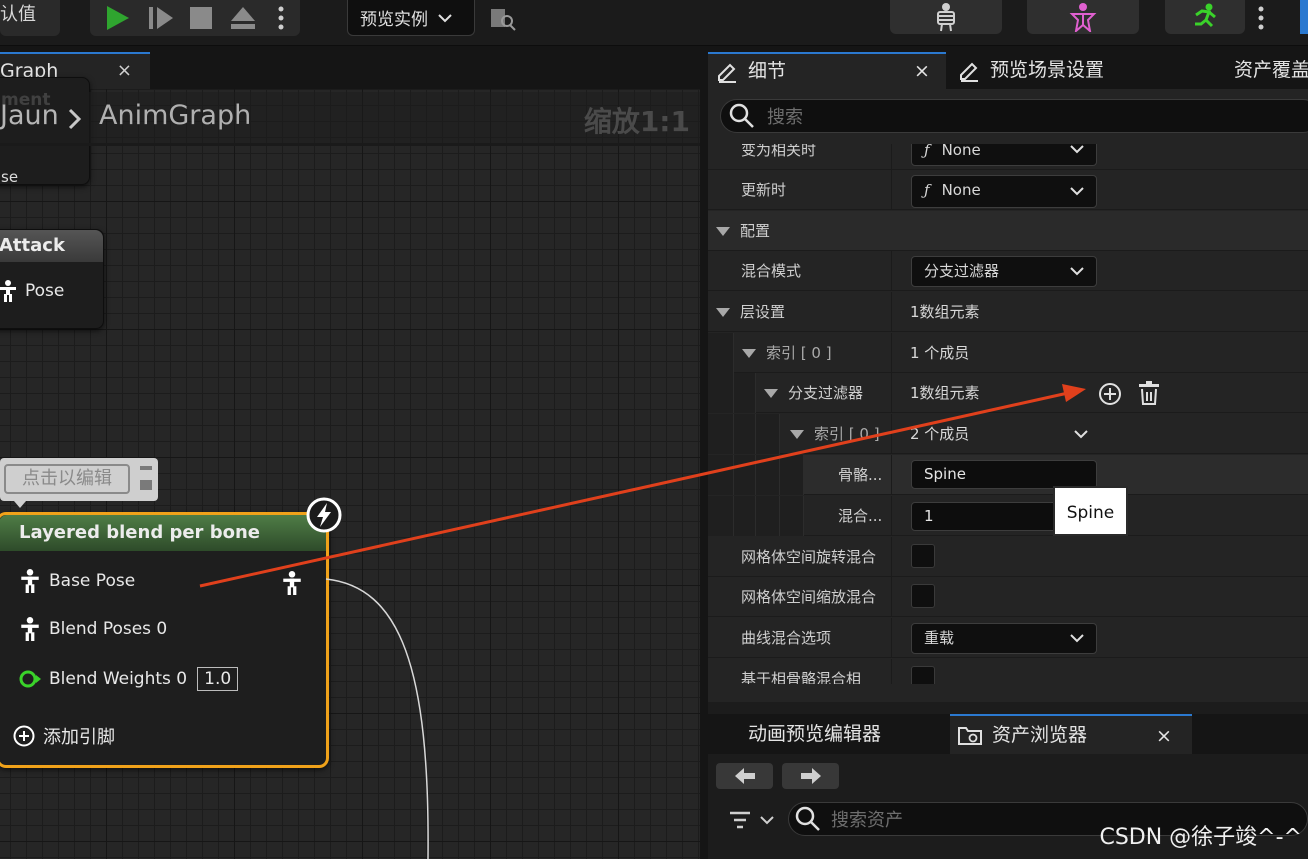 This screenshot has width=1308, height=859. Describe the element at coordinates (923, 556) in the screenshot. I see `mesh-rotation-checkbox` at that location.